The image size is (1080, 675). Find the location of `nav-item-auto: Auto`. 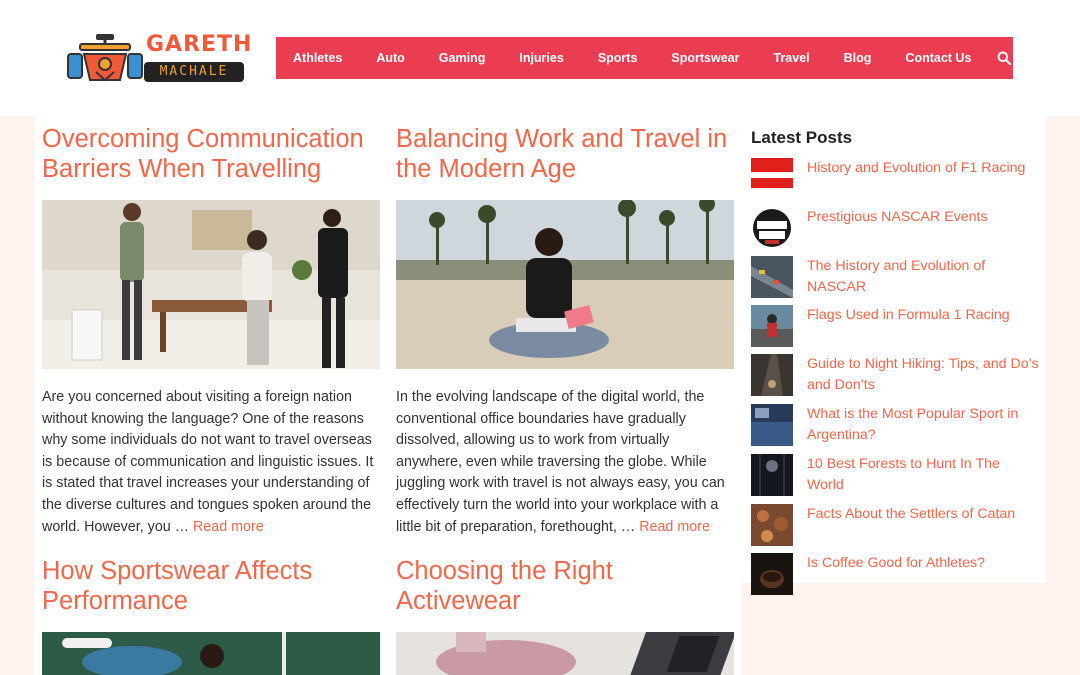

nav-item-auto: Auto is located at coordinates (390, 58).